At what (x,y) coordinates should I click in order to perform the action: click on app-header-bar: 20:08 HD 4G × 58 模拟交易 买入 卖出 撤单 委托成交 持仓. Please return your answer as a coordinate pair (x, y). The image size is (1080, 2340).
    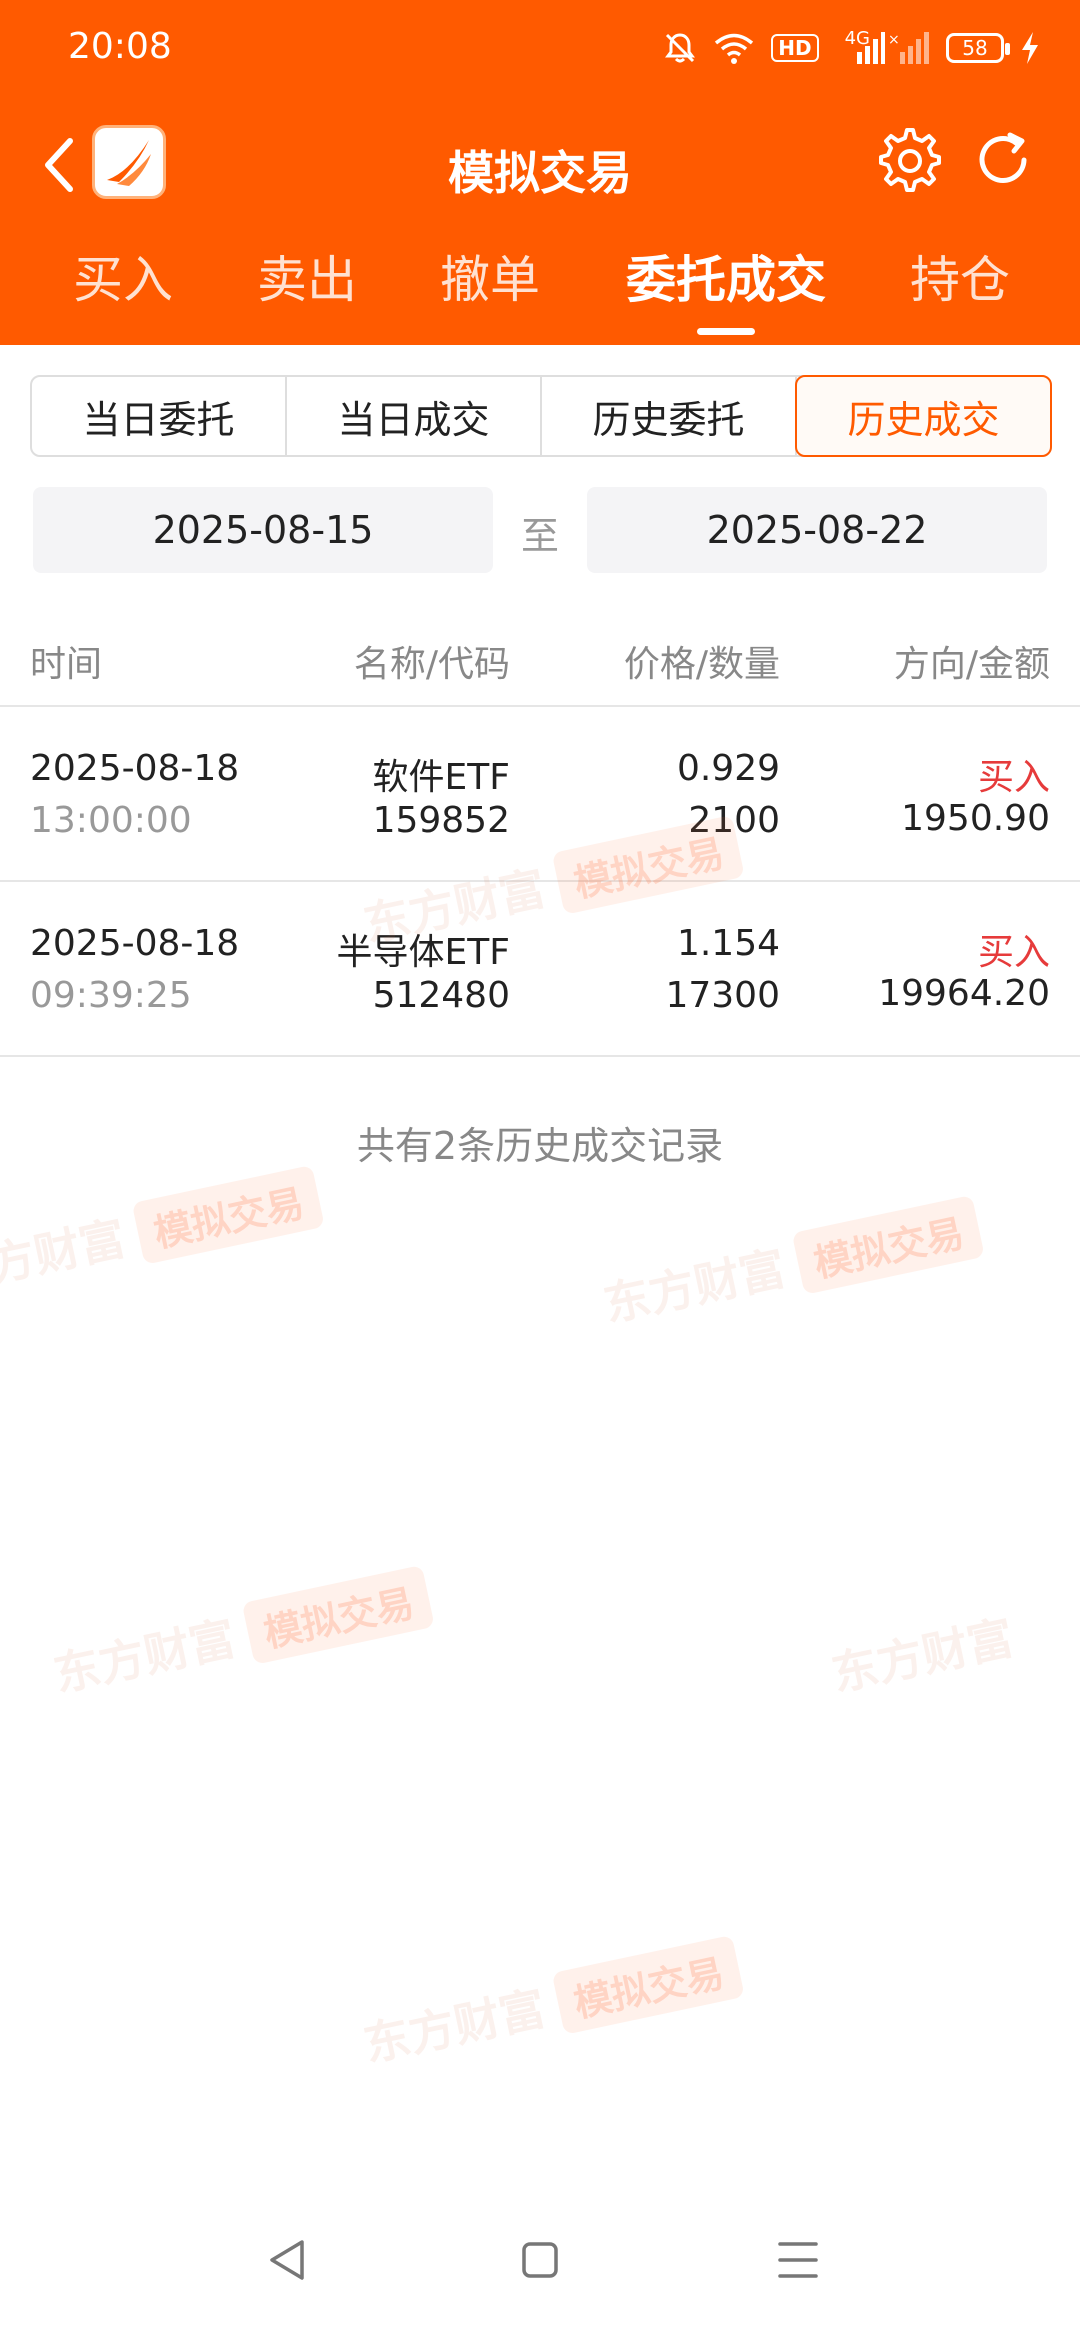
    Looking at the image, I should click on (540, 172).